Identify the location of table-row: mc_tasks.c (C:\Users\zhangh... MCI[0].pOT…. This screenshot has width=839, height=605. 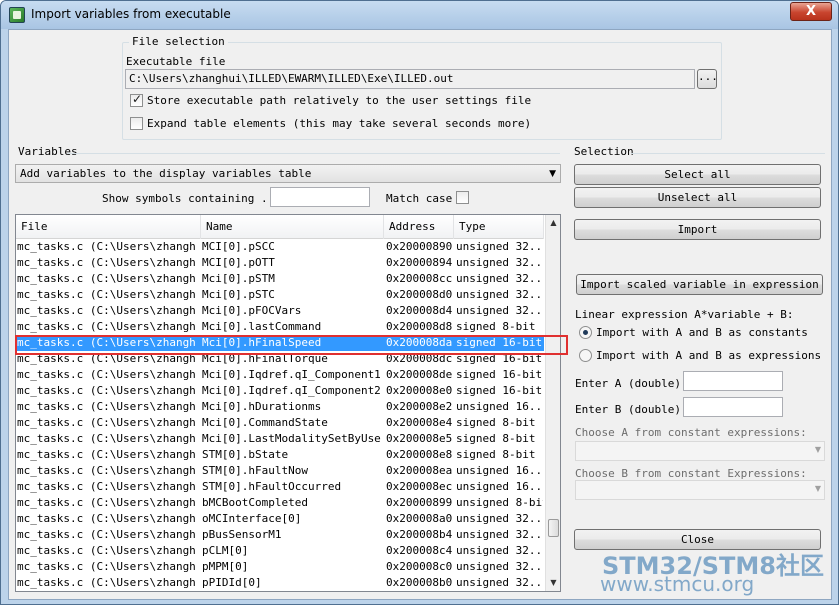
(280, 263).